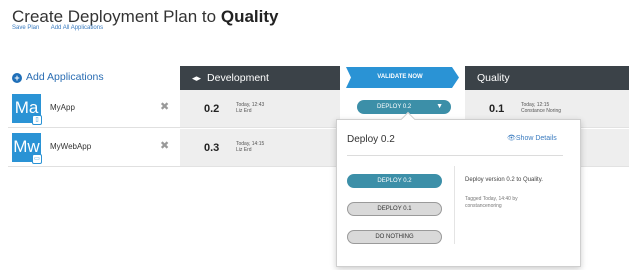  What do you see at coordinates (27, 148) in the screenshot?
I see `app-tile-icon: Mw ▭` at bounding box center [27, 148].